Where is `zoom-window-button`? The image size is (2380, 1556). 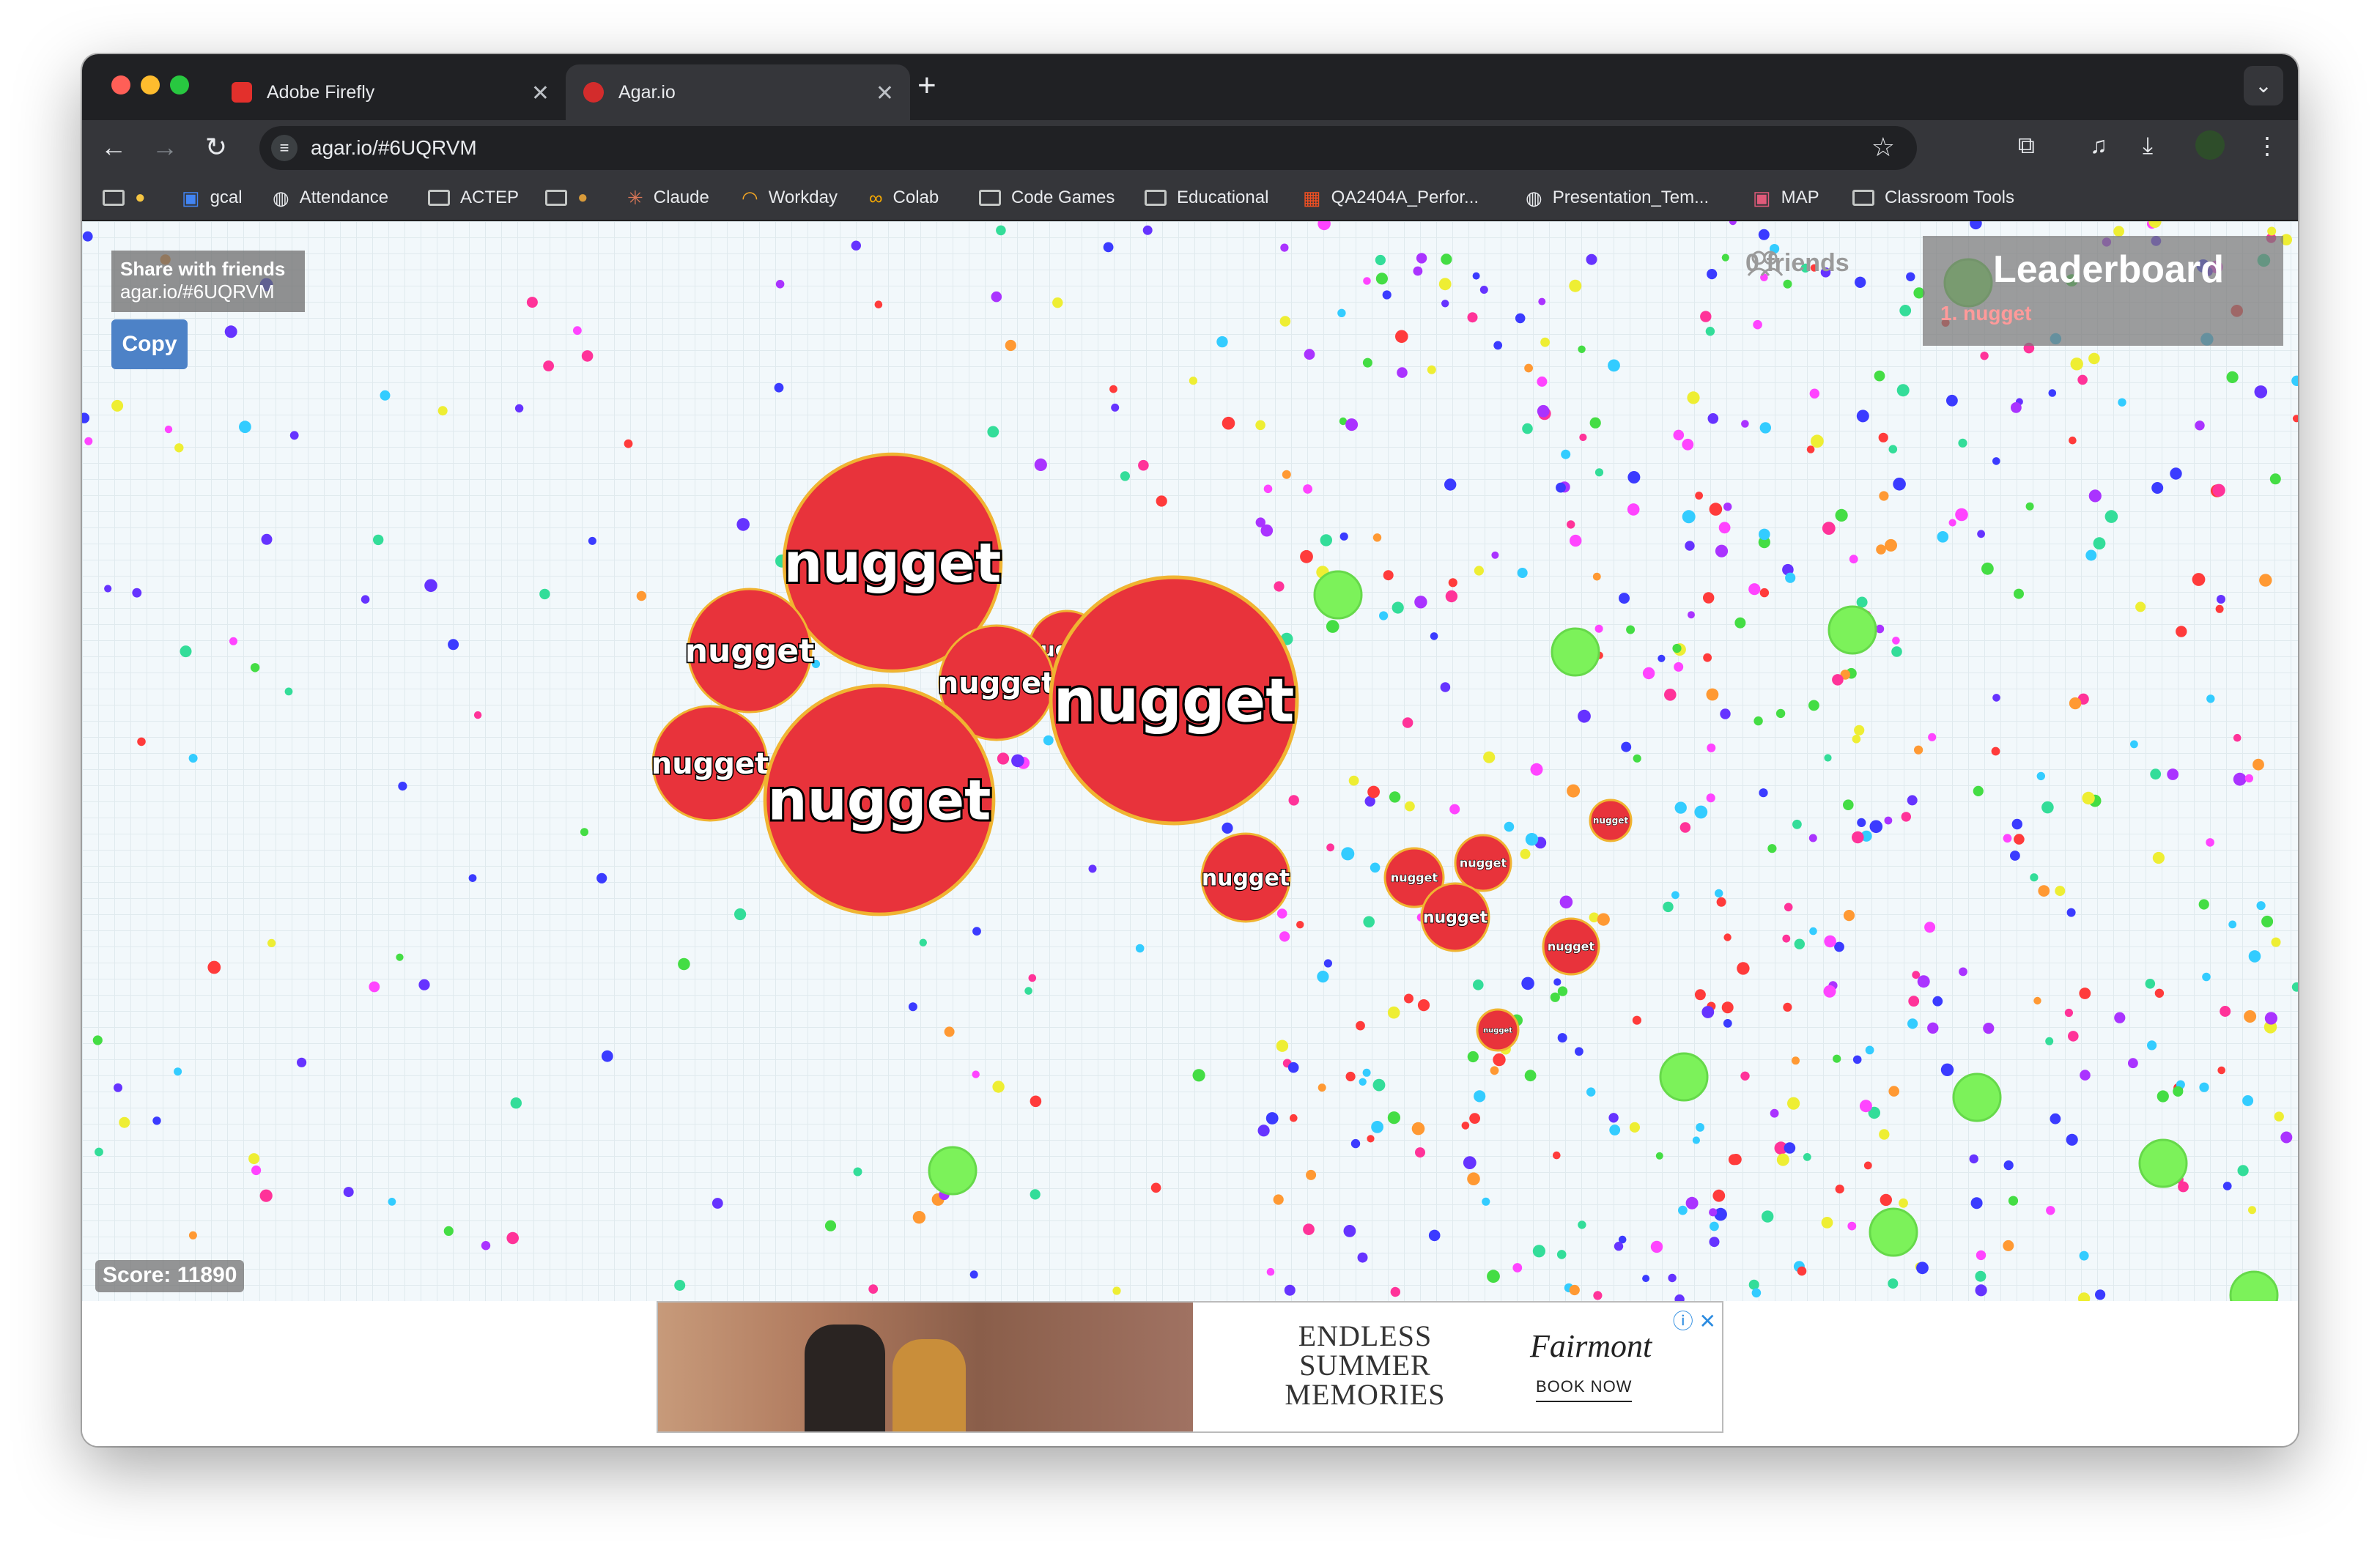
zoom-window-button is located at coordinates (179, 85).